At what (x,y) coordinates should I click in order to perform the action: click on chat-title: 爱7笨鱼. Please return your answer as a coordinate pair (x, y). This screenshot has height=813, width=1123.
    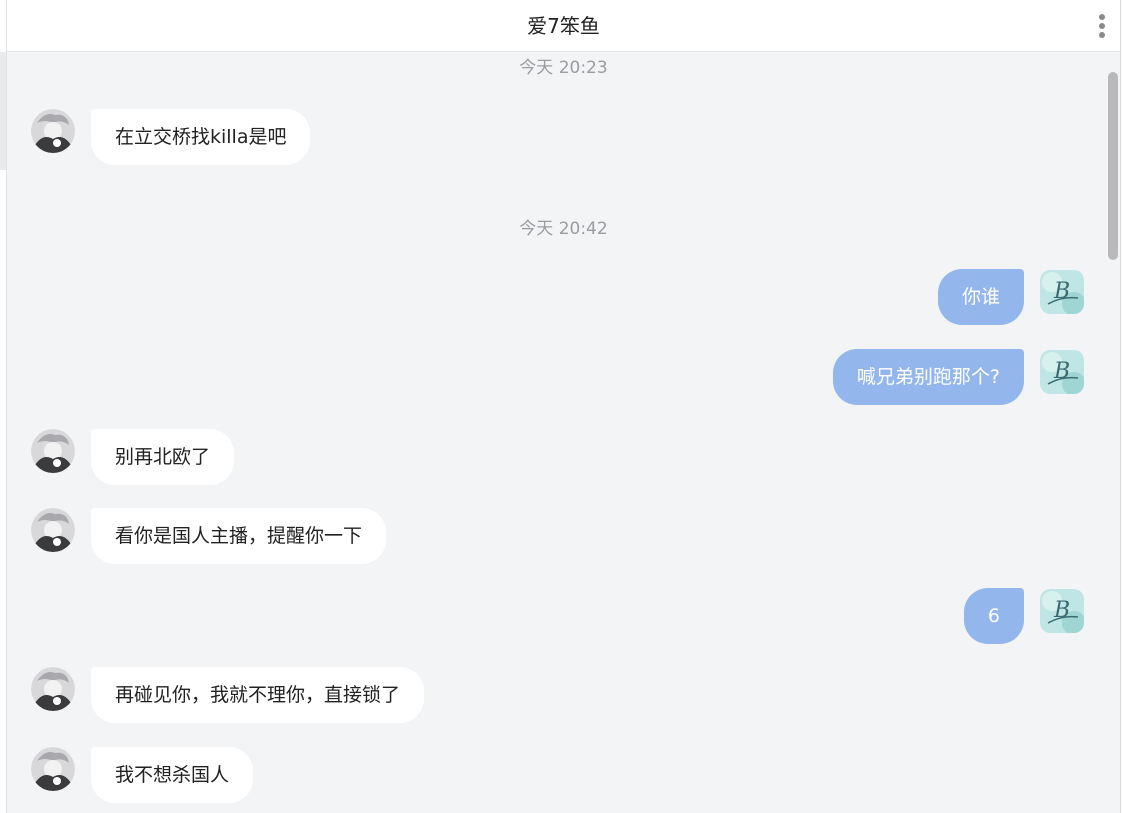
    Looking at the image, I should click on (563, 26).